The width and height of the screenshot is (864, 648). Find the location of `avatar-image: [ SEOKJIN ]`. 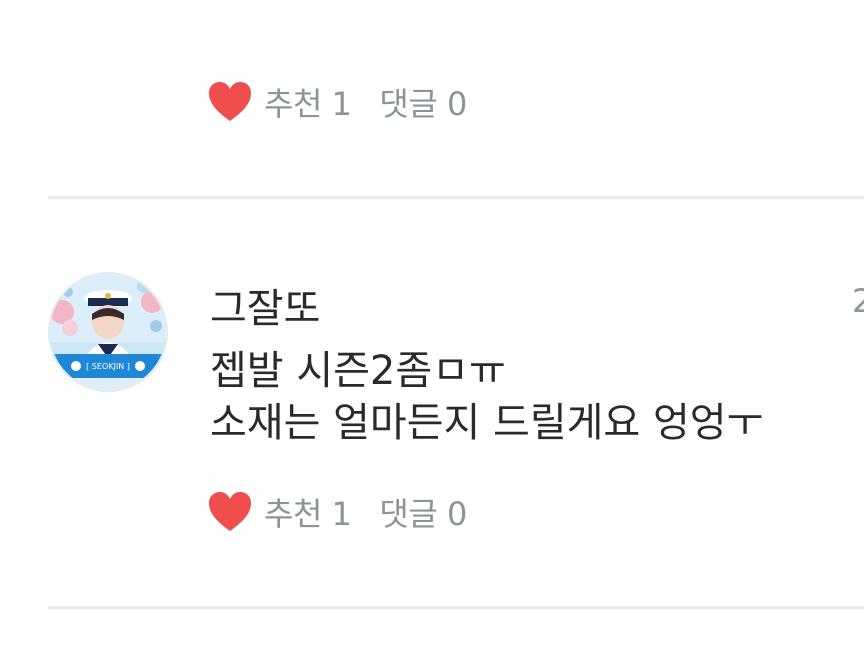

avatar-image: [ SEOKJIN ] is located at coordinates (108, 332).